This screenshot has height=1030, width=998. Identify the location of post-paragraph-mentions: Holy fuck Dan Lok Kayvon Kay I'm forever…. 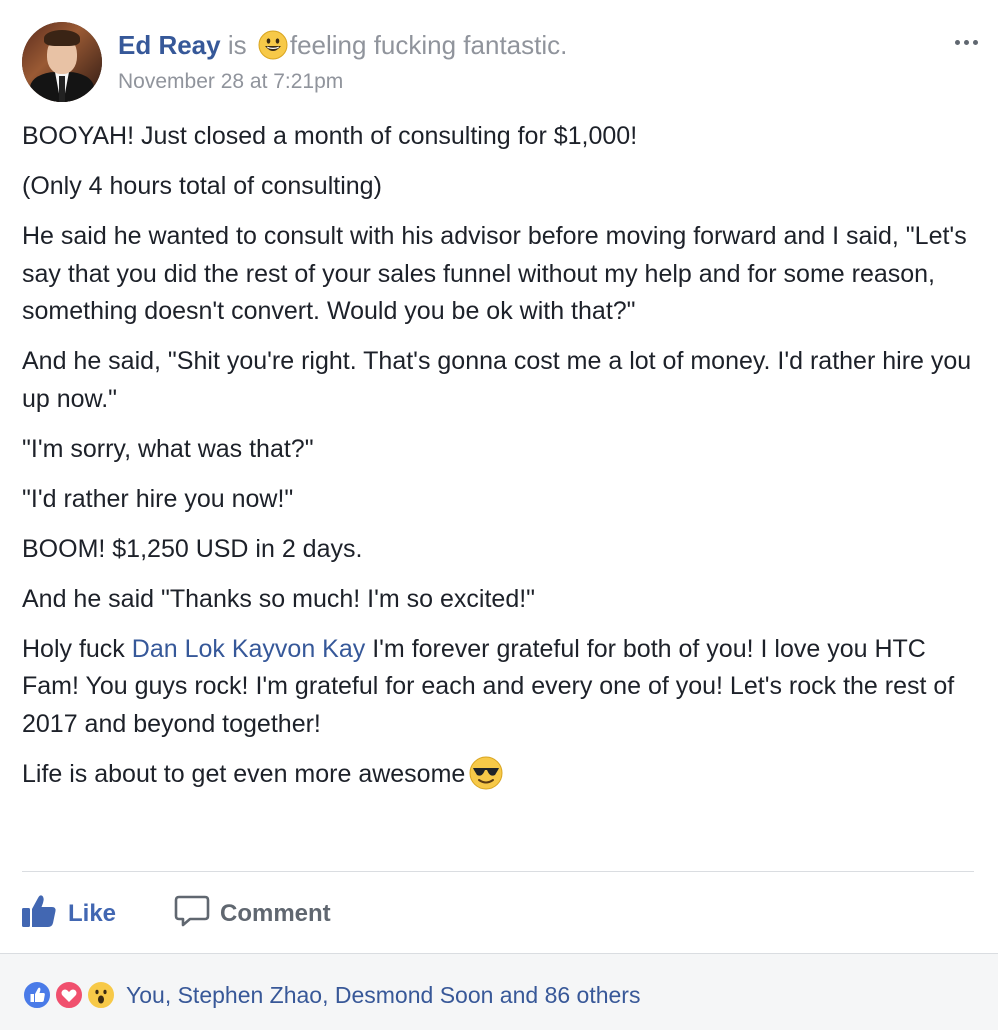
(499, 687).